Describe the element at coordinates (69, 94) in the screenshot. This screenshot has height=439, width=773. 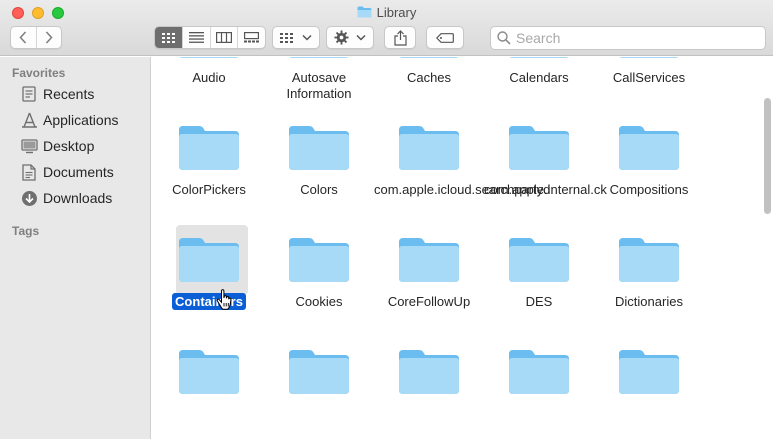
I see `sidebar-item-label: Recents` at that location.